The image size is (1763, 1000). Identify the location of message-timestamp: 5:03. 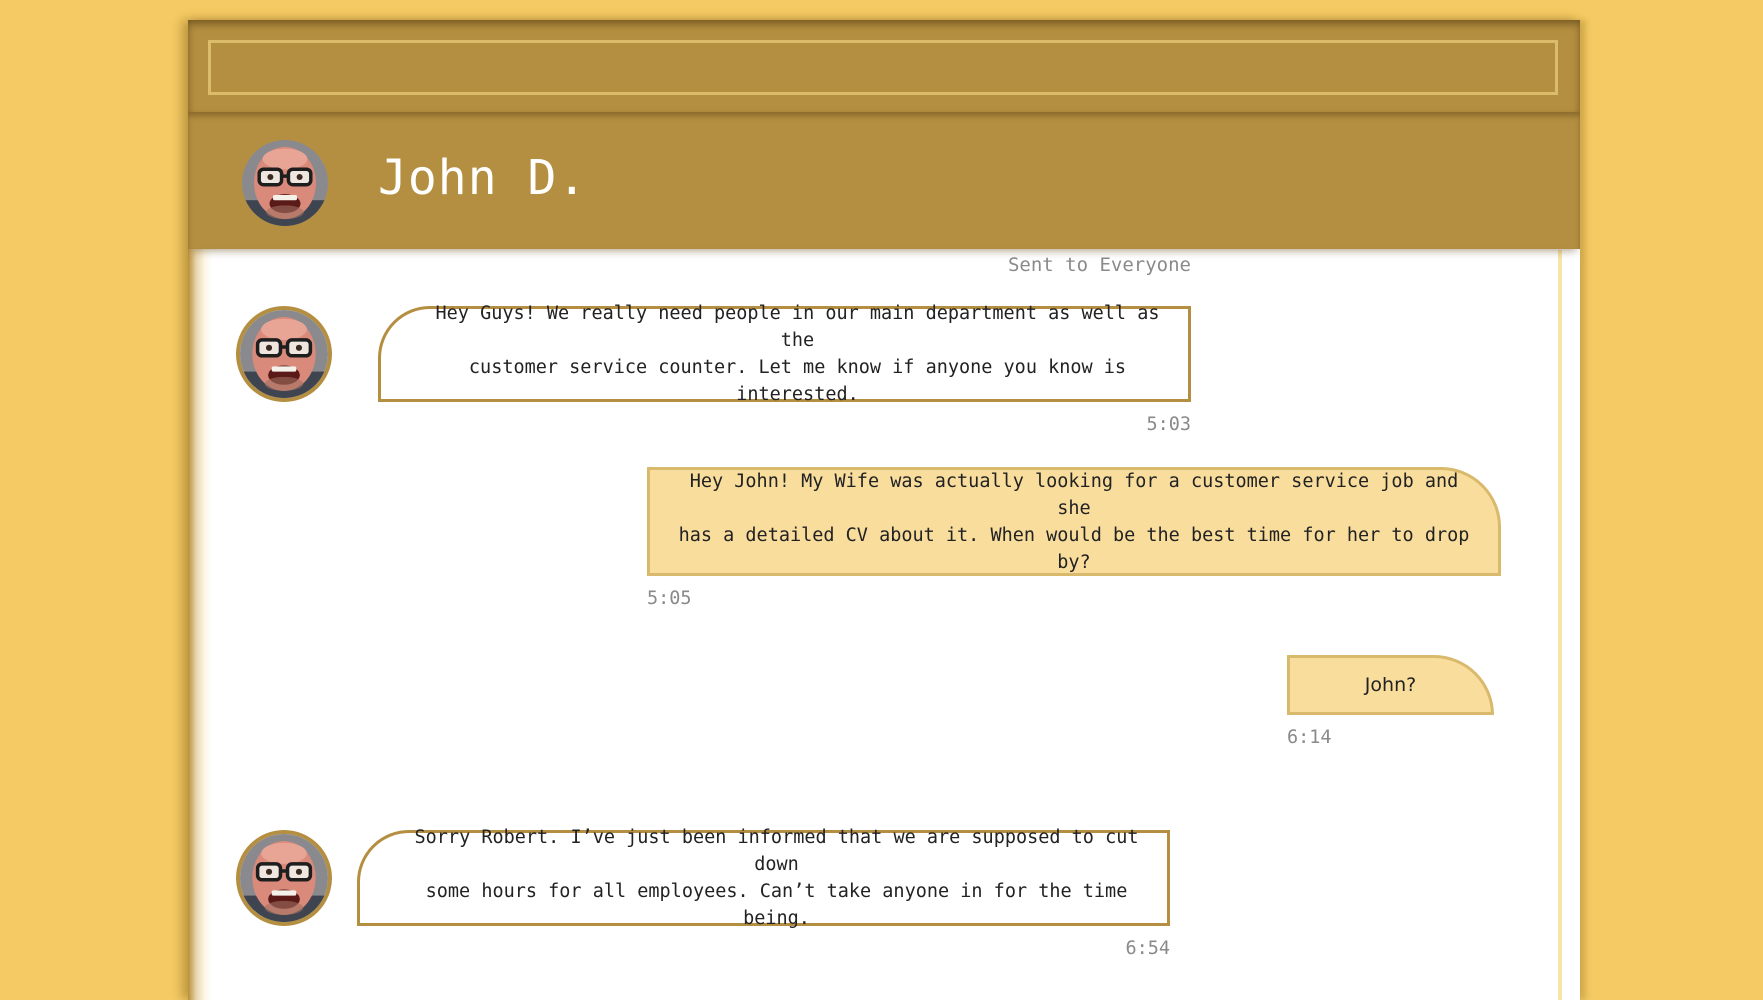
(1168, 424).